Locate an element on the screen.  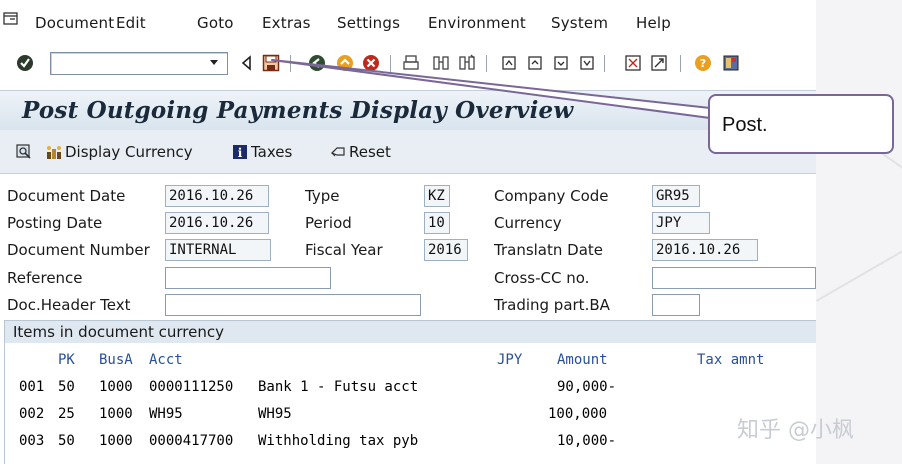
overview-button is located at coordinates (24, 152).